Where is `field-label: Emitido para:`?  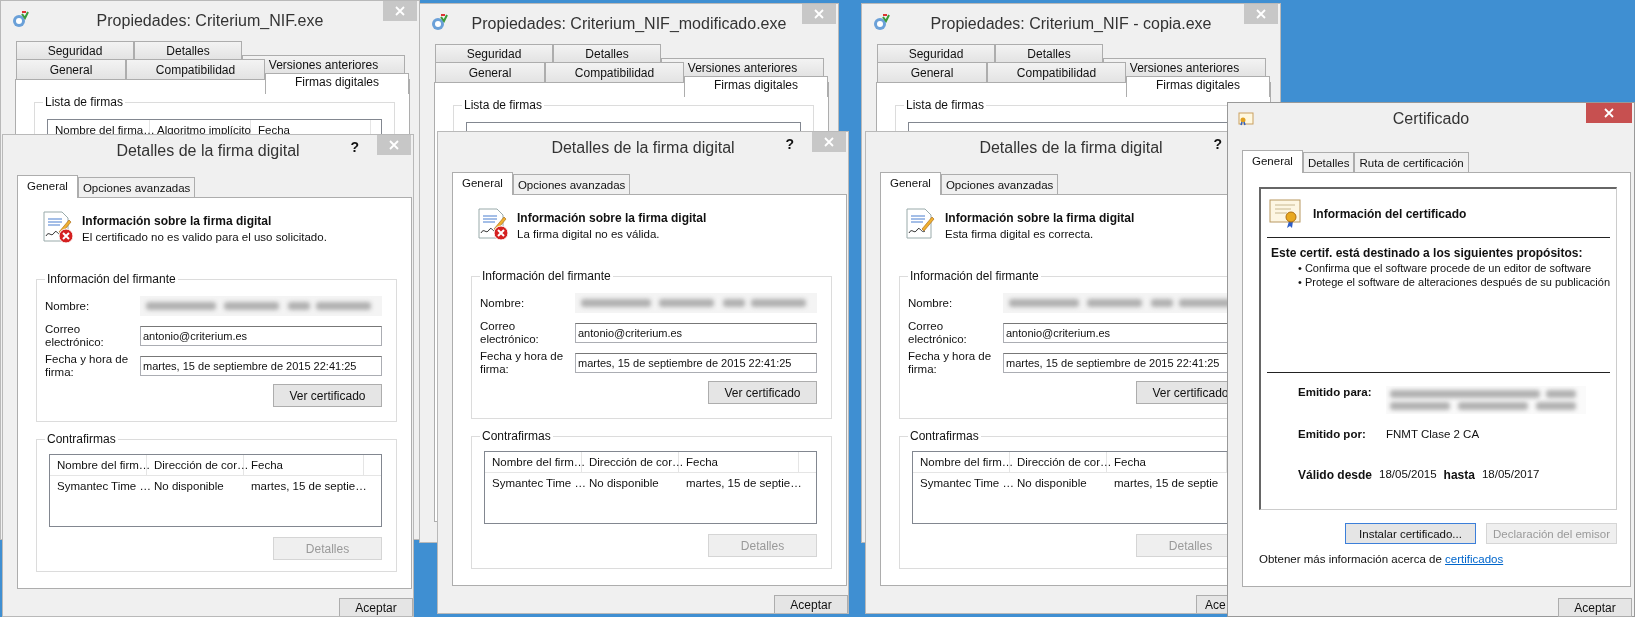 field-label: Emitido para: is located at coordinates (1335, 392).